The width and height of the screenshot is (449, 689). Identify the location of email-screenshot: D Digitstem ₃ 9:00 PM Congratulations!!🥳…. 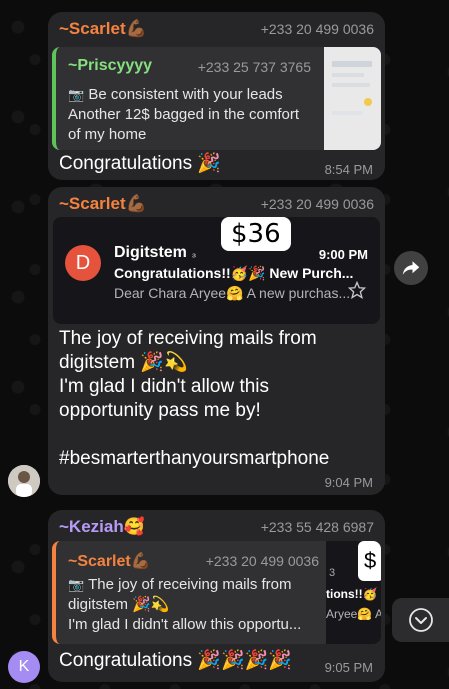
(216, 270).